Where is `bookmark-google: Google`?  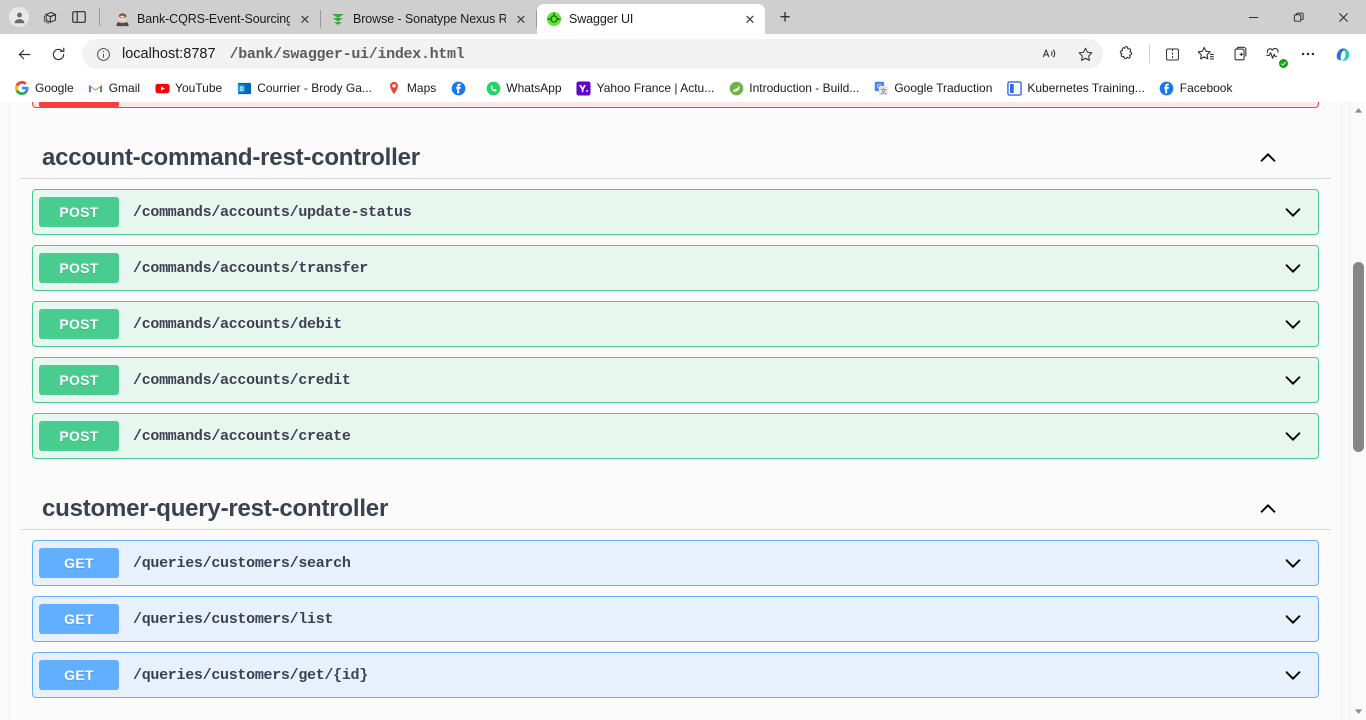 bookmark-google: Google is located at coordinates (44, 88).